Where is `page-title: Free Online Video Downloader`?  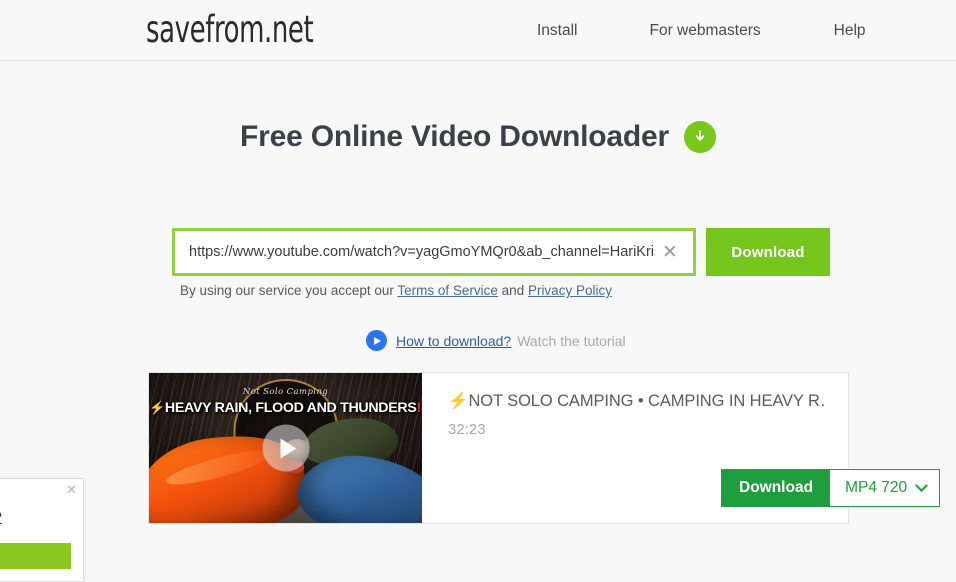 page-title: Free Online Video Downloader is located at coordinates (478, 137).